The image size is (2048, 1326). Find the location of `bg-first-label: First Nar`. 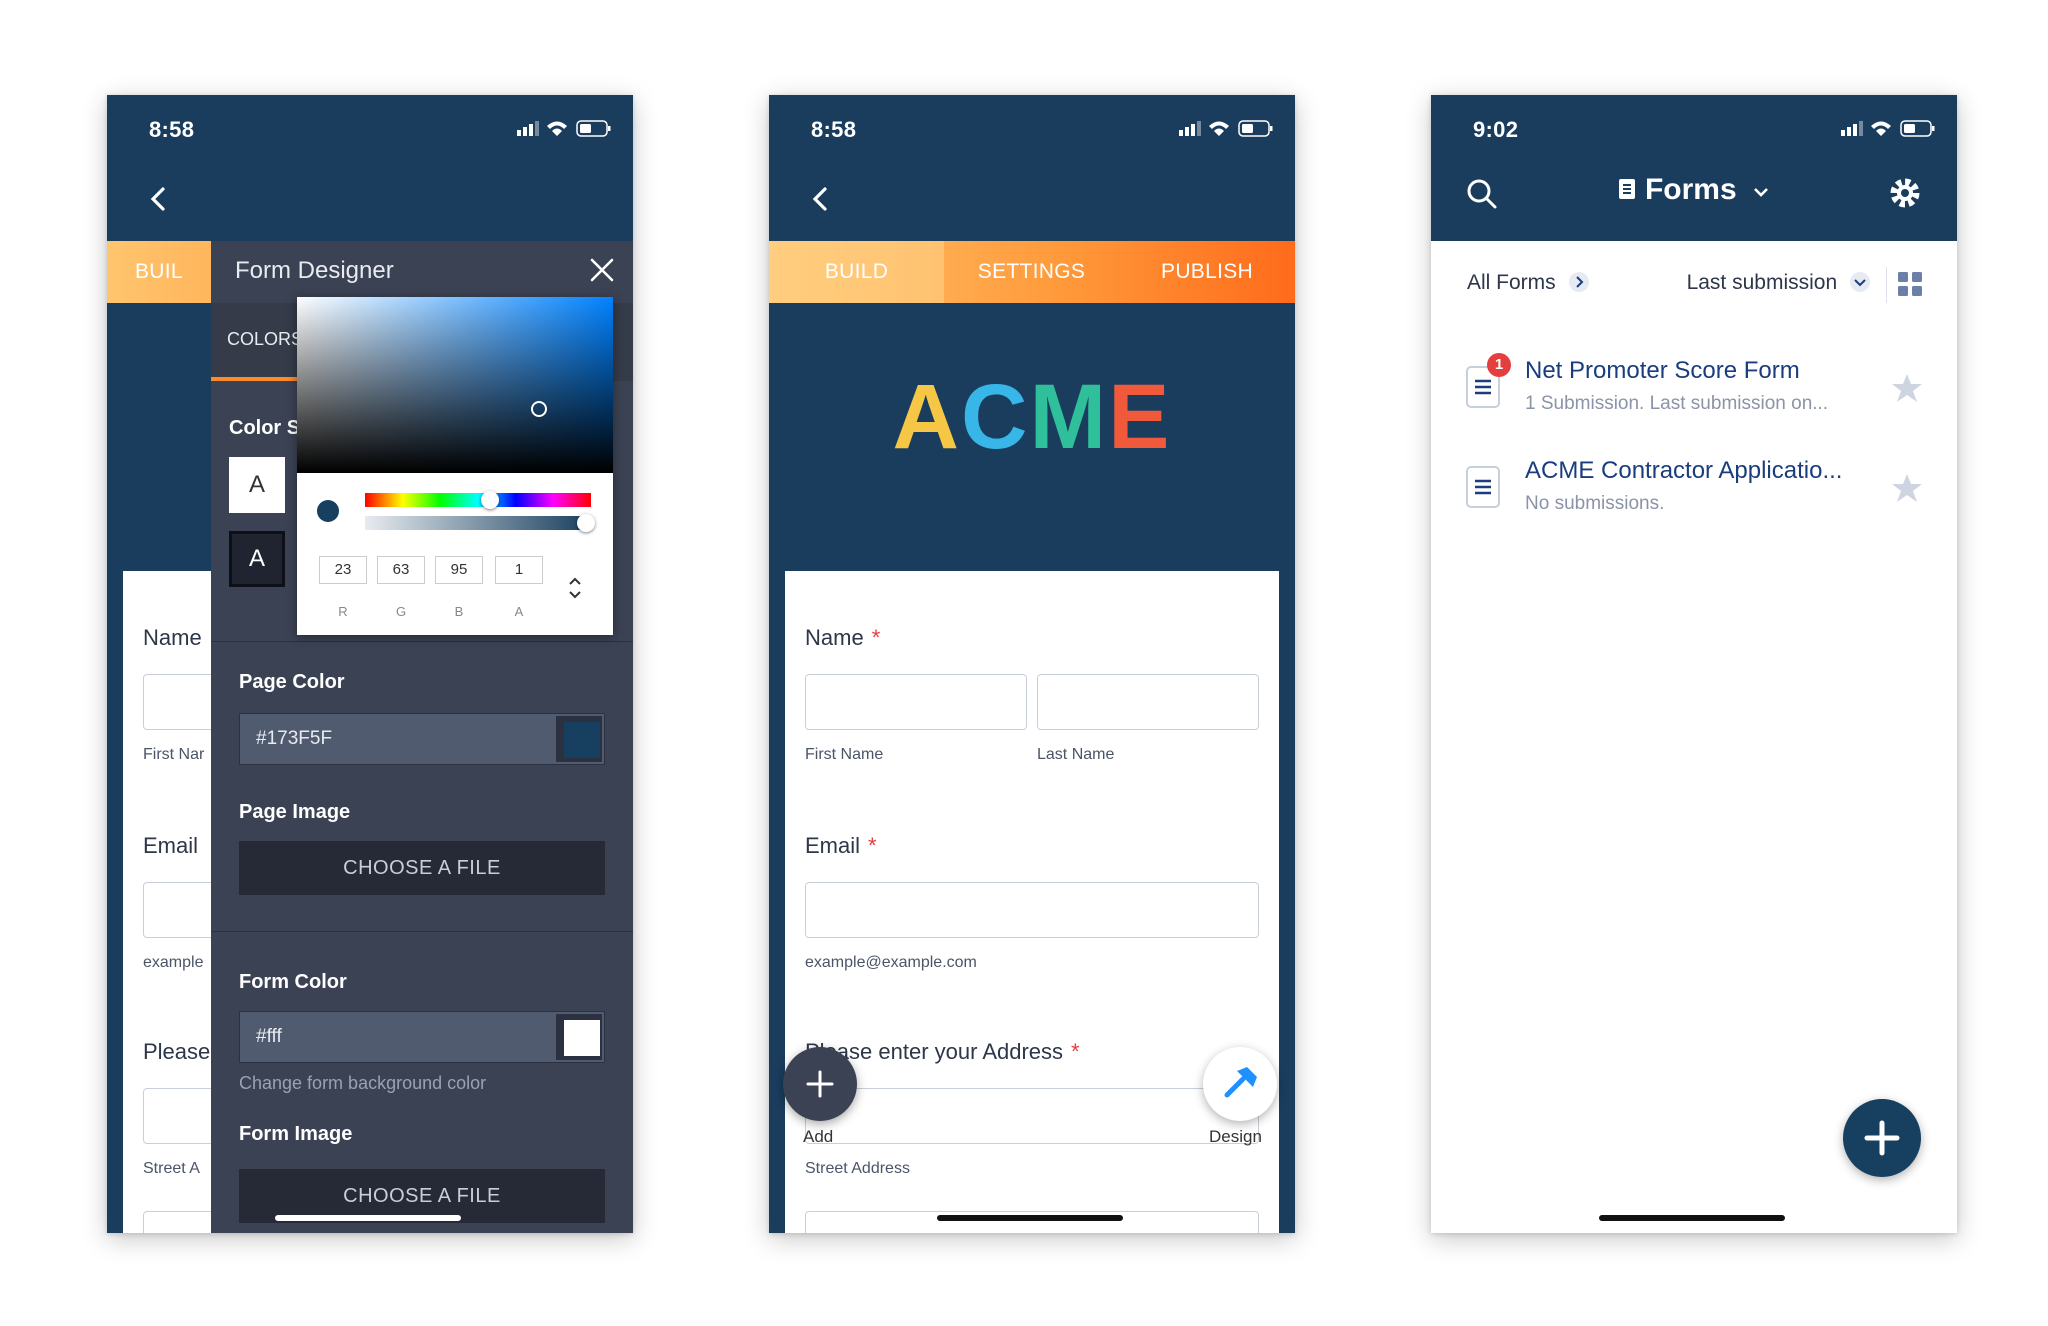

bg-first-label: First Nar is located at coordinates (174, 754).